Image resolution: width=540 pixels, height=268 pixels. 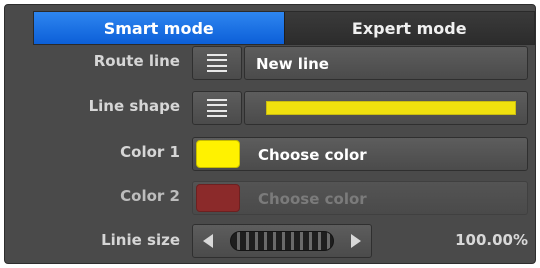 What do you see at coordinates (292, 64) in the screenshot?
I see `route-line-value: New line` at bounding box center [292, 64].